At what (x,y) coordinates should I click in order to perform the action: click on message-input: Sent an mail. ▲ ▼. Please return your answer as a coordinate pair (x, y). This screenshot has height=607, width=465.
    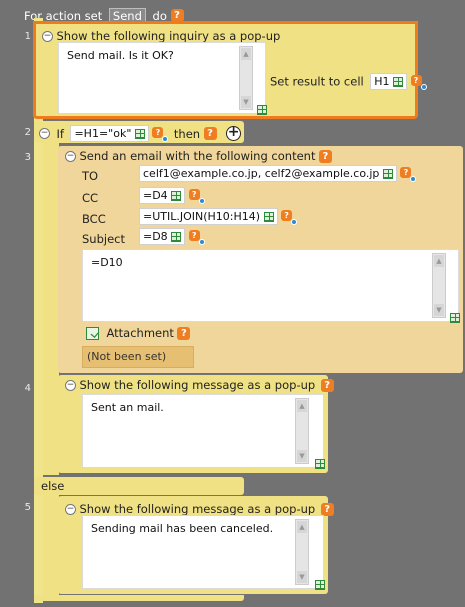
    Looking at the image, I should click on (203, 431).